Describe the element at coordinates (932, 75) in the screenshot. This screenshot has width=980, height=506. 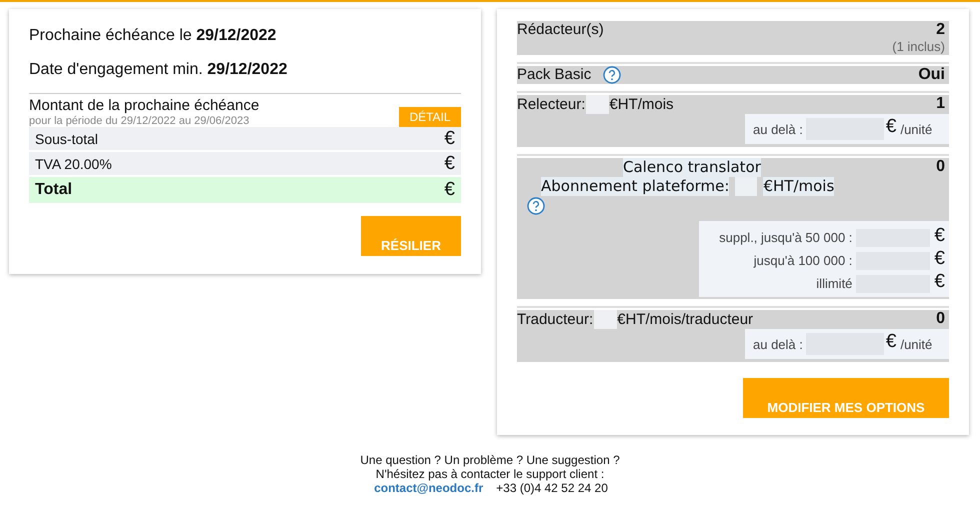
I see `option-value: Oui` at that location.